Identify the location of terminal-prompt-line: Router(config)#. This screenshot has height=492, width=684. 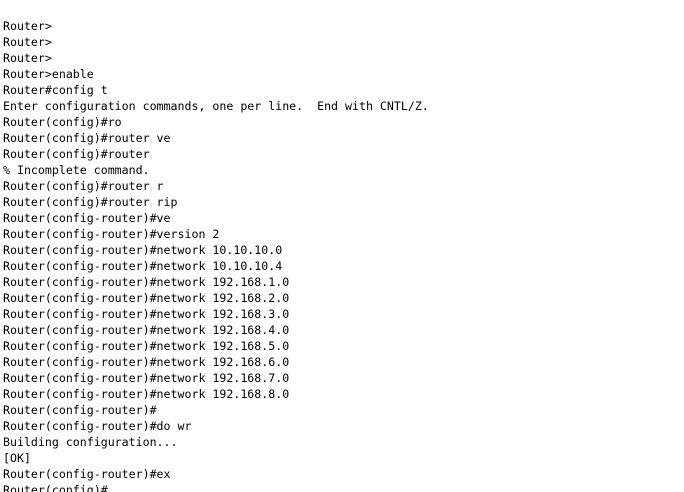
(55, 487).